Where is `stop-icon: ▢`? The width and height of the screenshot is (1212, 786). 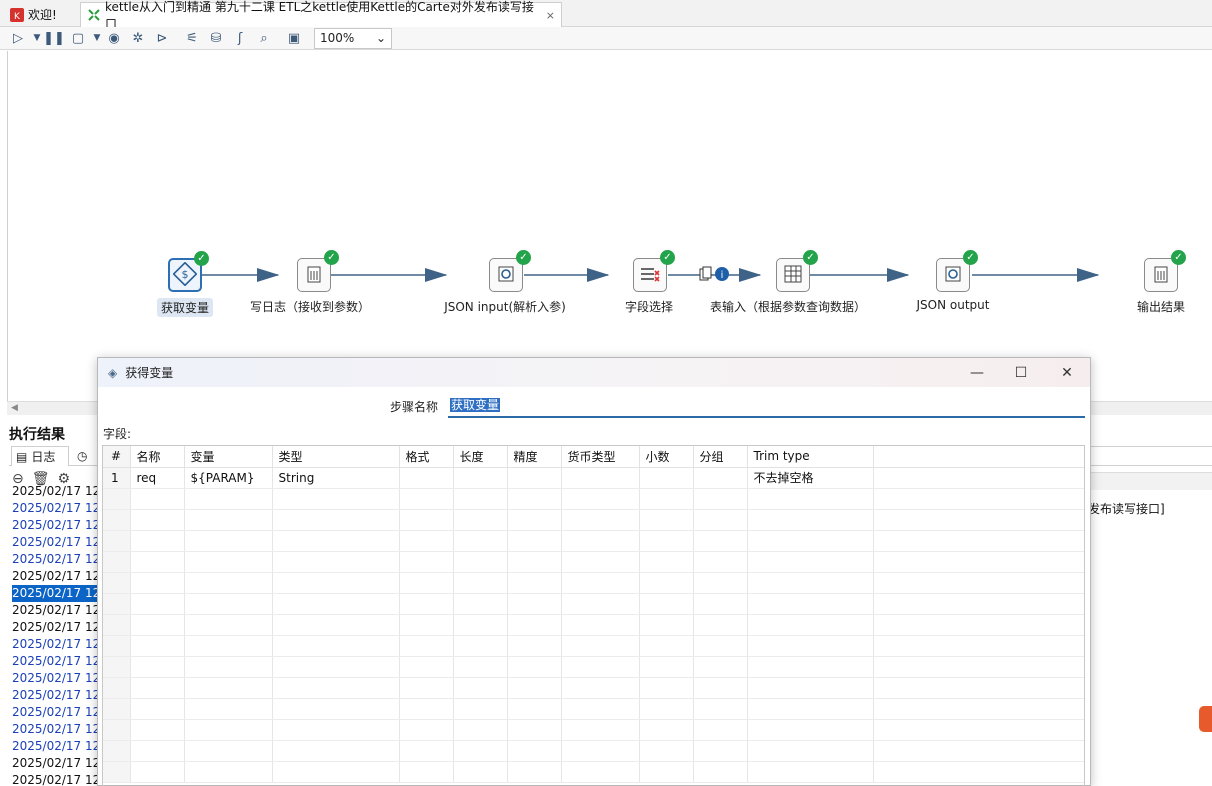 stop-icon: ▢ is located at coordinates (78, 38).